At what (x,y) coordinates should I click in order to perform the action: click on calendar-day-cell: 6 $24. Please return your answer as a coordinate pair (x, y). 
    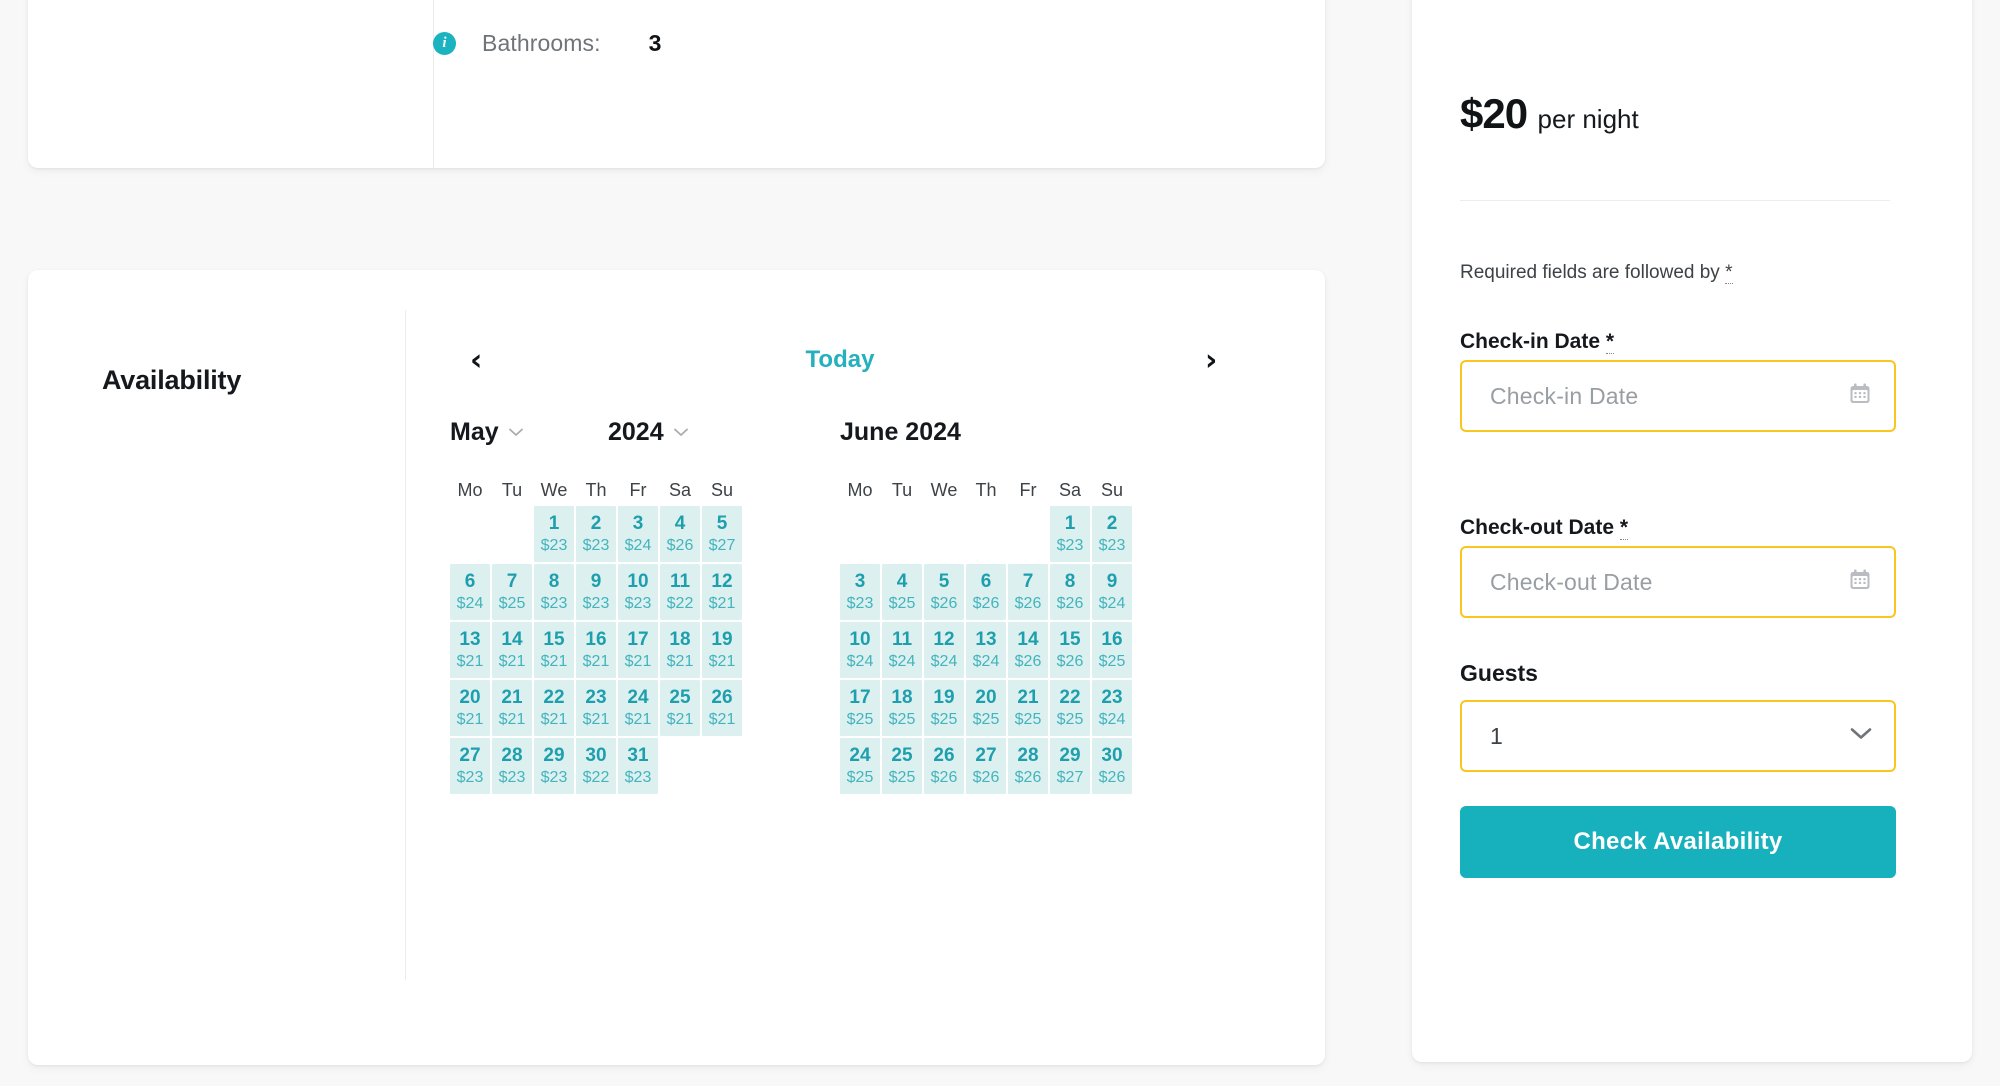
    Looking at the image, I should click on (470, 592).